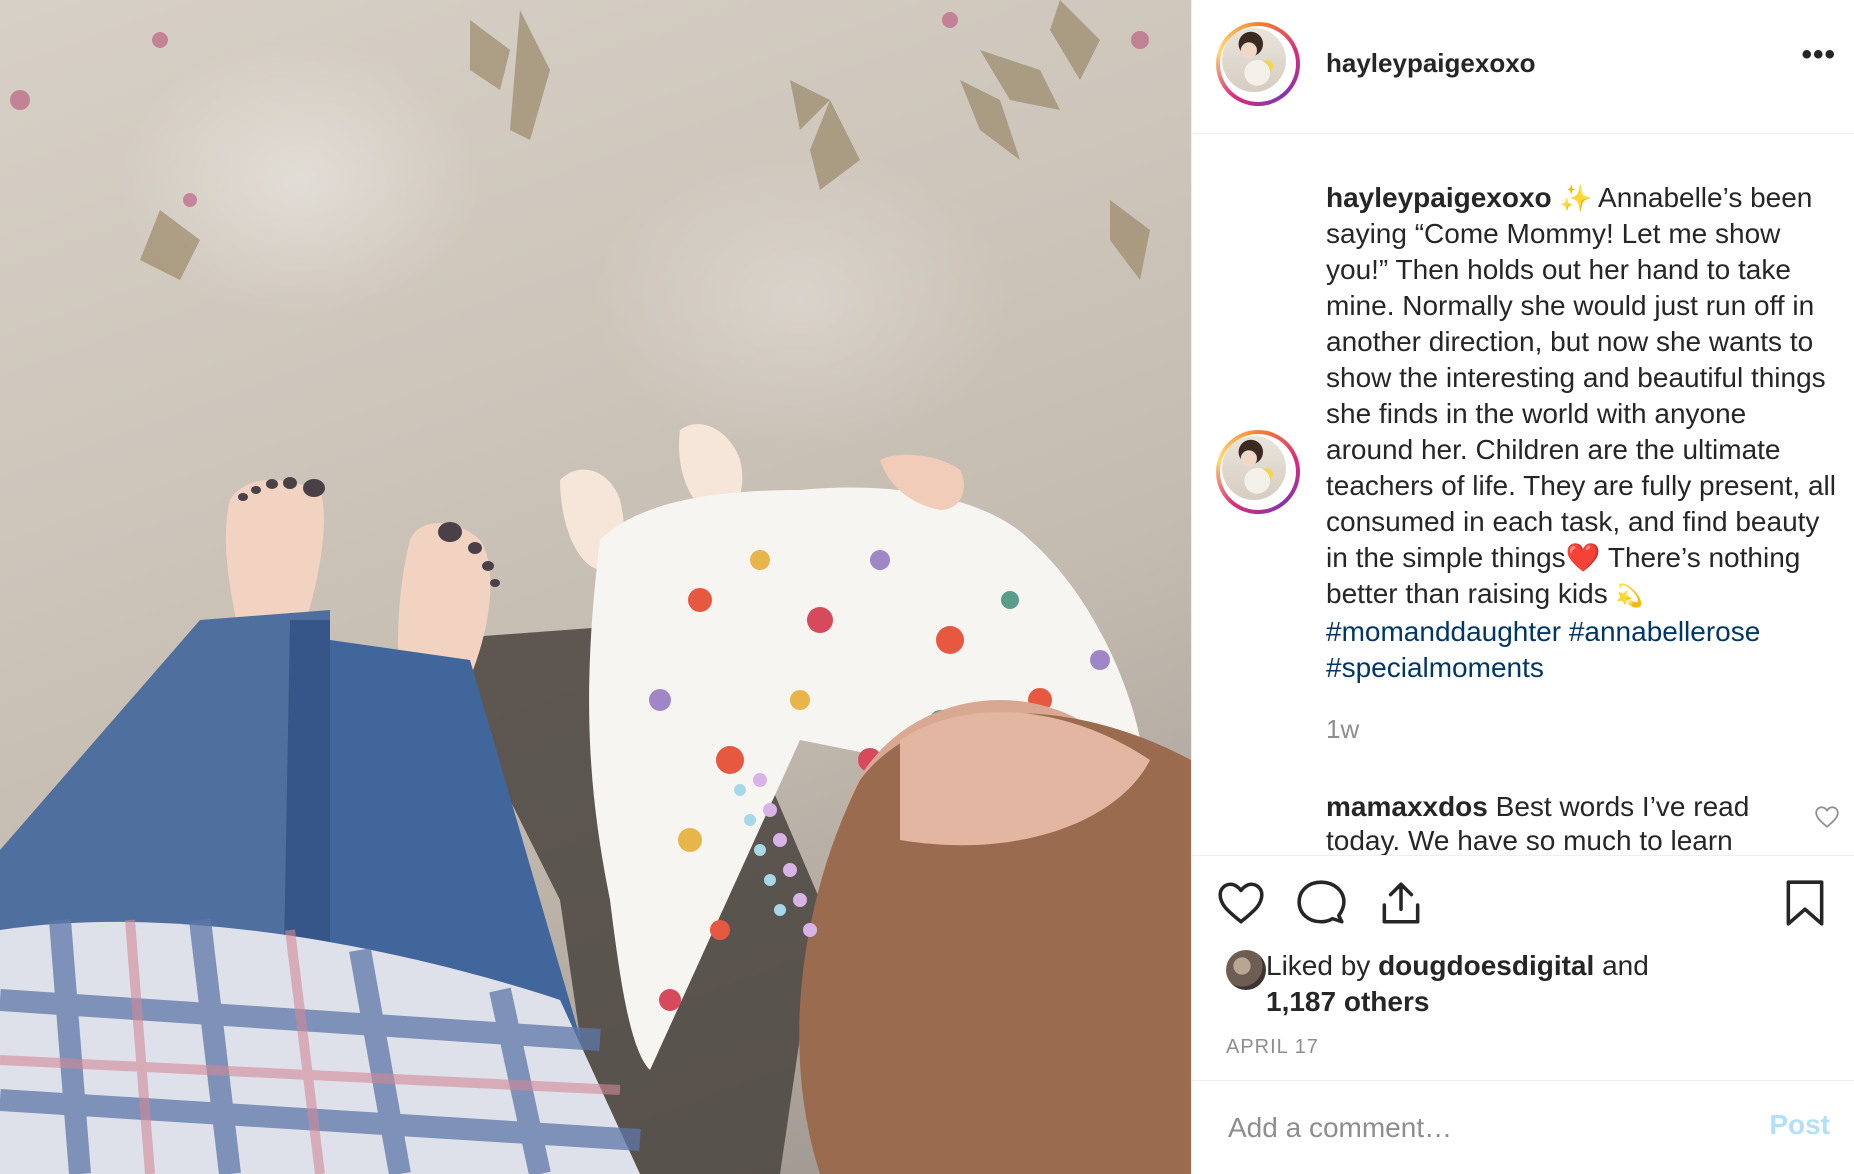 Image resolution: width=1854 pixels, height=1174 pixels. What do you see at coordinates (1818, 55) in the screenshot?
I see `more-options-button: •••` at bounding box center [1818, 55].